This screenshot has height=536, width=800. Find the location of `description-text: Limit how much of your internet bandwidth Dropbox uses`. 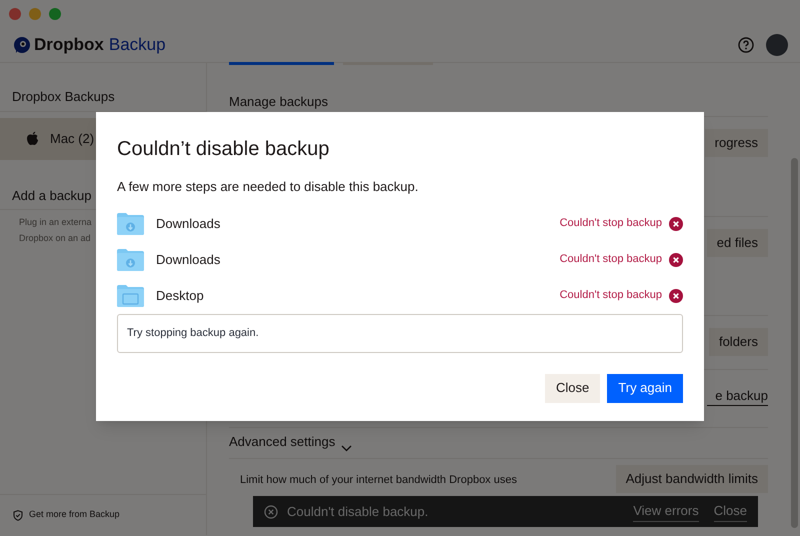

description-text: Limit how much of your internet bandwidth Dropbox uses is located at coordinates (378, 480).